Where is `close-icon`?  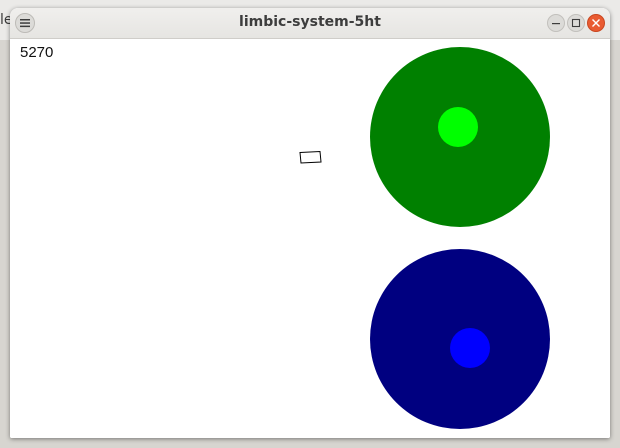 close-icon is located at coordinates (596, 23).